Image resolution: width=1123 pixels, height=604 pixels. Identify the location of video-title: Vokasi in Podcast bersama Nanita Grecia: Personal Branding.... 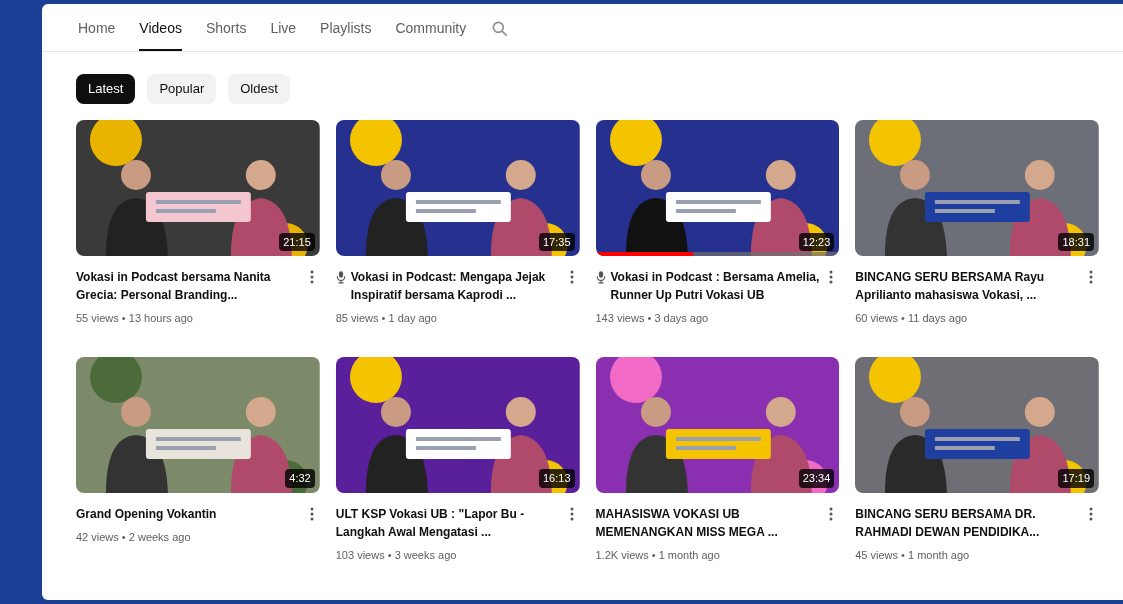
(190, 286).